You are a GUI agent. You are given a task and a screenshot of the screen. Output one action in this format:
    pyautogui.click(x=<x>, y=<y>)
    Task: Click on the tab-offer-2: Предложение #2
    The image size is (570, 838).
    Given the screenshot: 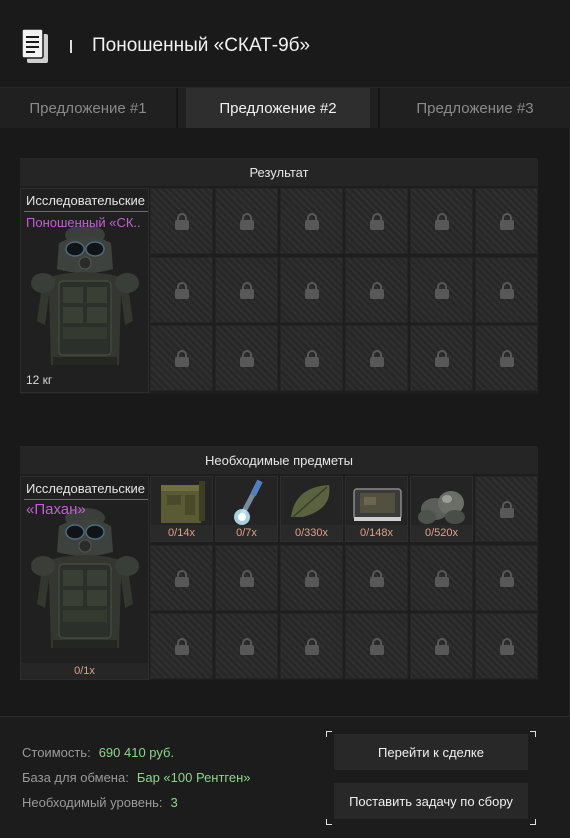 What is the action you would take?
    pyautogui.click(x=278, y=108)
    